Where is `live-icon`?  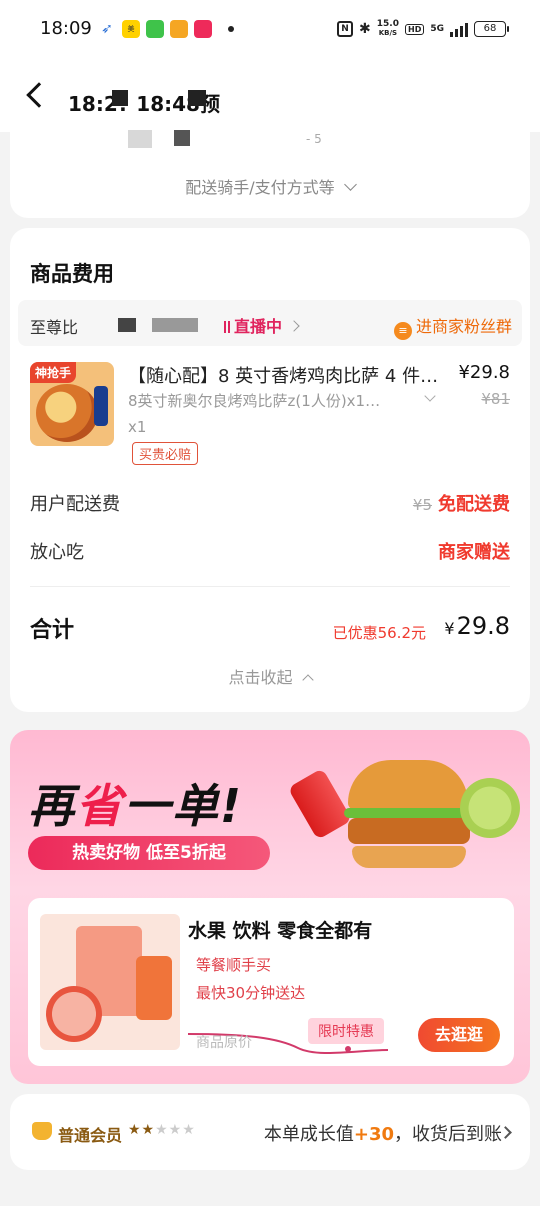
live-icon is located at coordinates (227, 327).